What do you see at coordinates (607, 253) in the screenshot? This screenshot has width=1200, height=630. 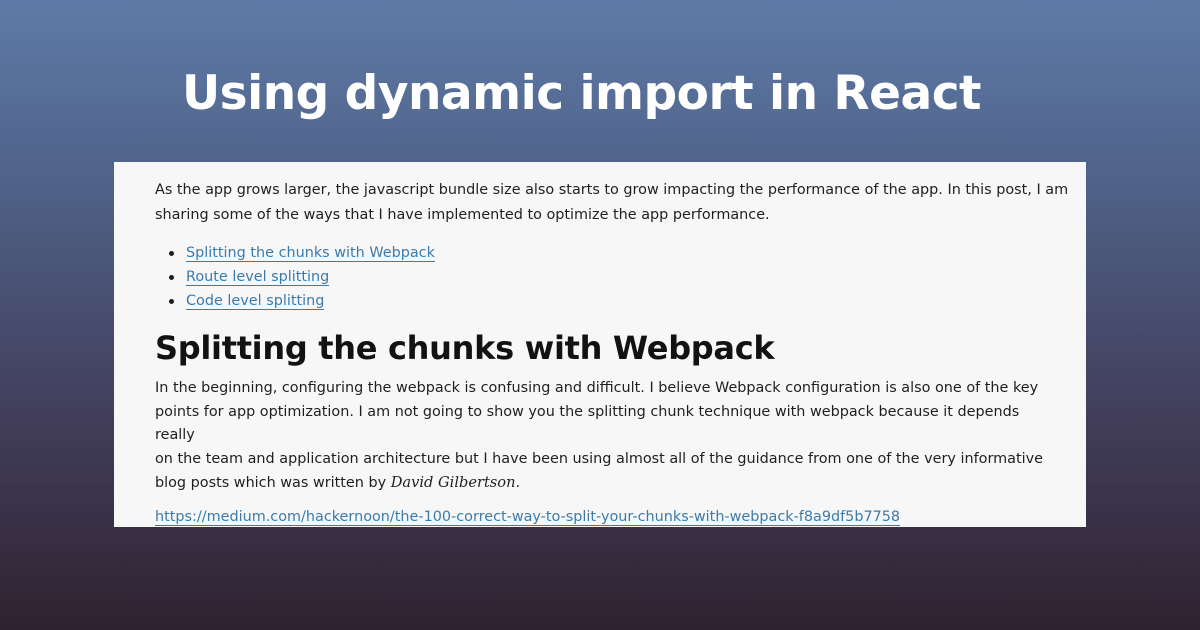 I see `toc-item: Splitting the chunks with Webpack` at bounding box center [607, 253].